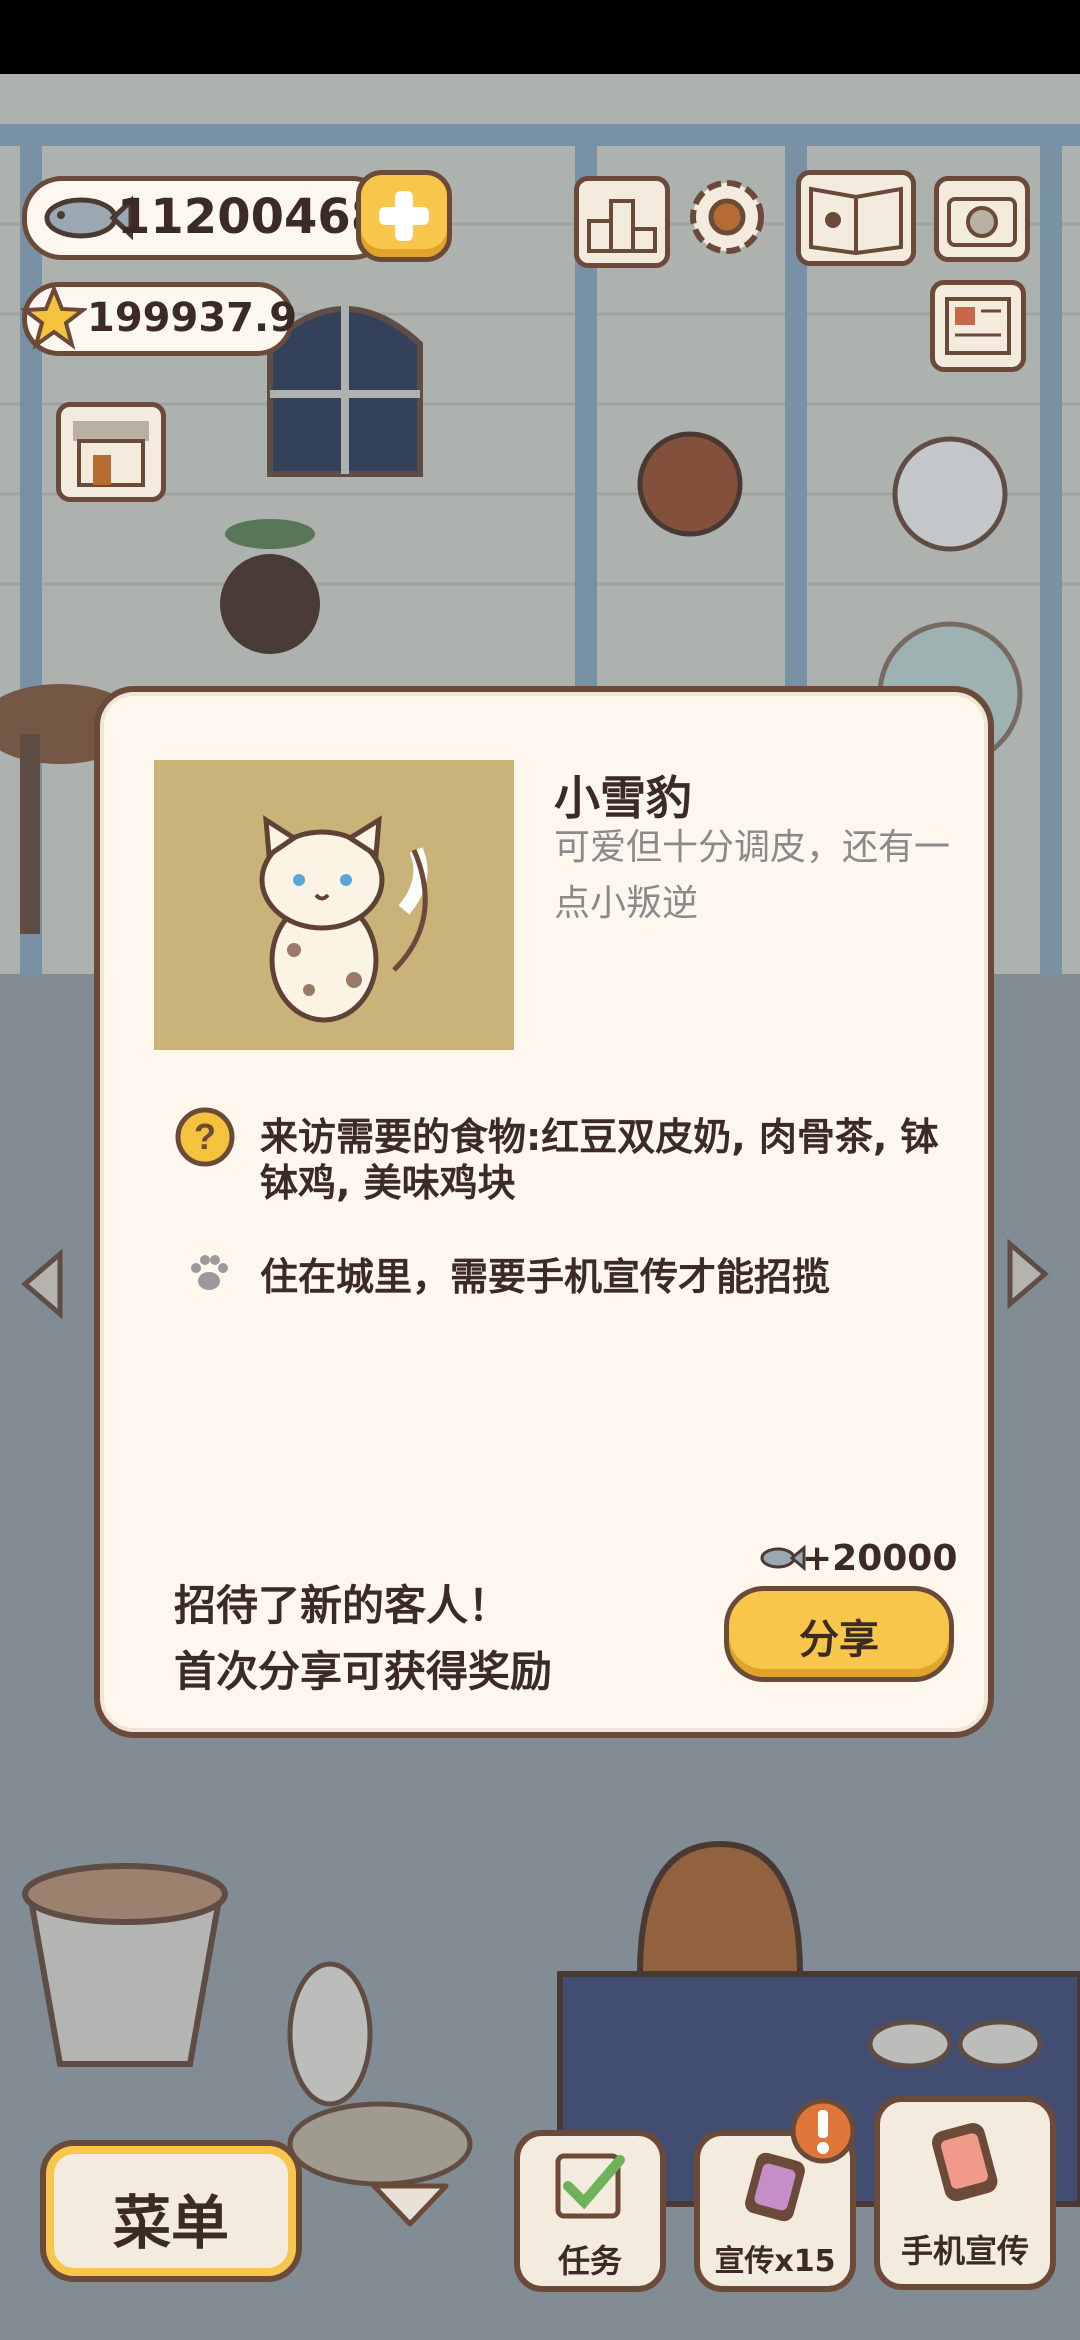 This screenshot has width=1080, height=2340. What do you see at coordinates (342, 1605) in the screenshot?
I see `new-guest-message: 招待了新的客人！` at bounding box center [342, 1605].